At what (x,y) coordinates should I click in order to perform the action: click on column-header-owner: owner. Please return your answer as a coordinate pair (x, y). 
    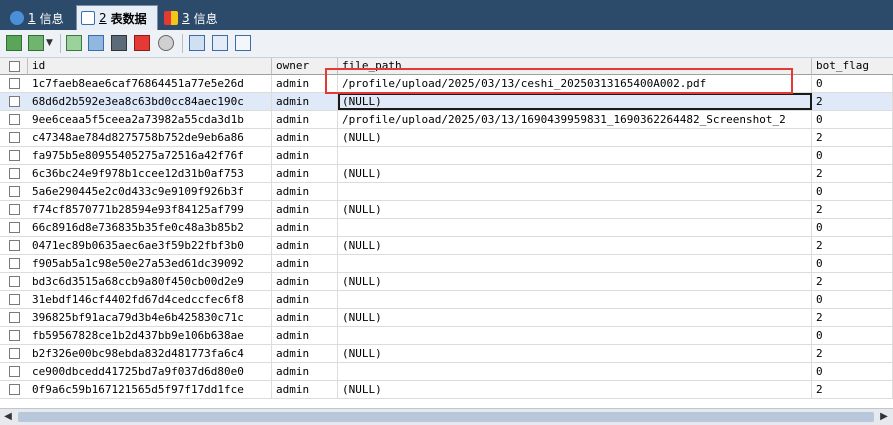
    Looking at the image, I should click on (305, 66).